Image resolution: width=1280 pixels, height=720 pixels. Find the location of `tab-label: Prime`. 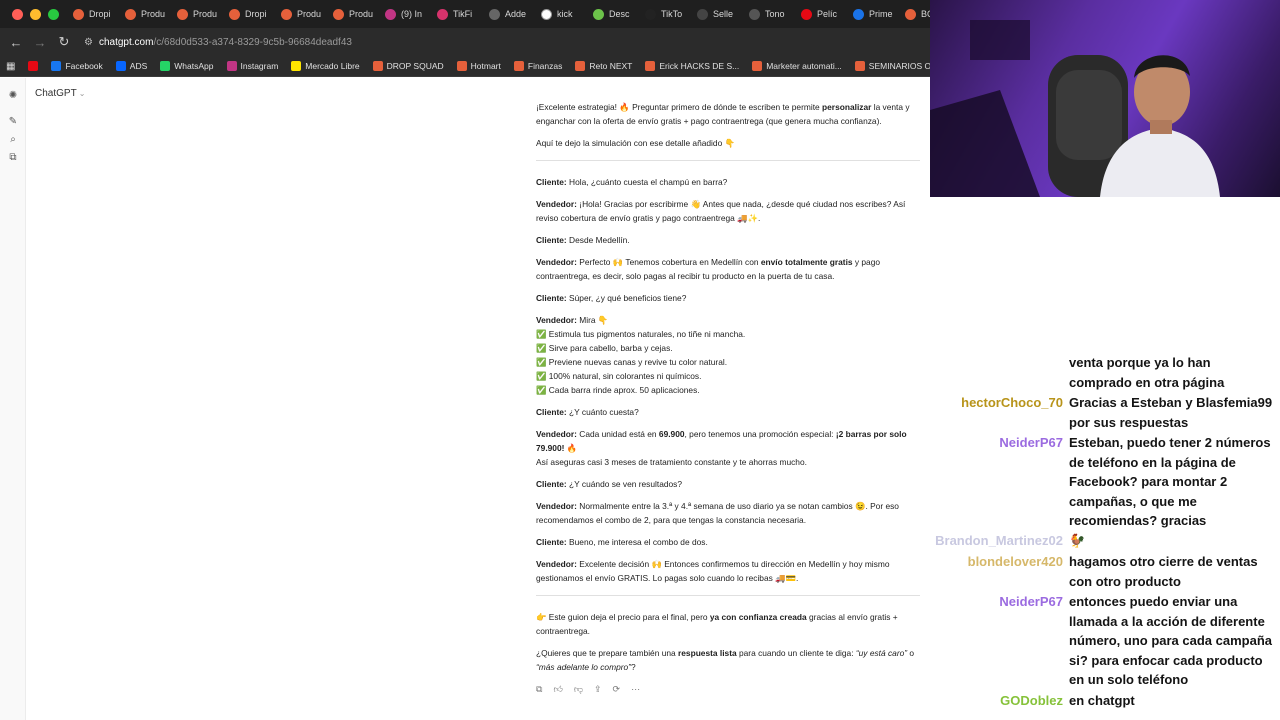

tab-label: Prime is located at coordinates (881, 14).